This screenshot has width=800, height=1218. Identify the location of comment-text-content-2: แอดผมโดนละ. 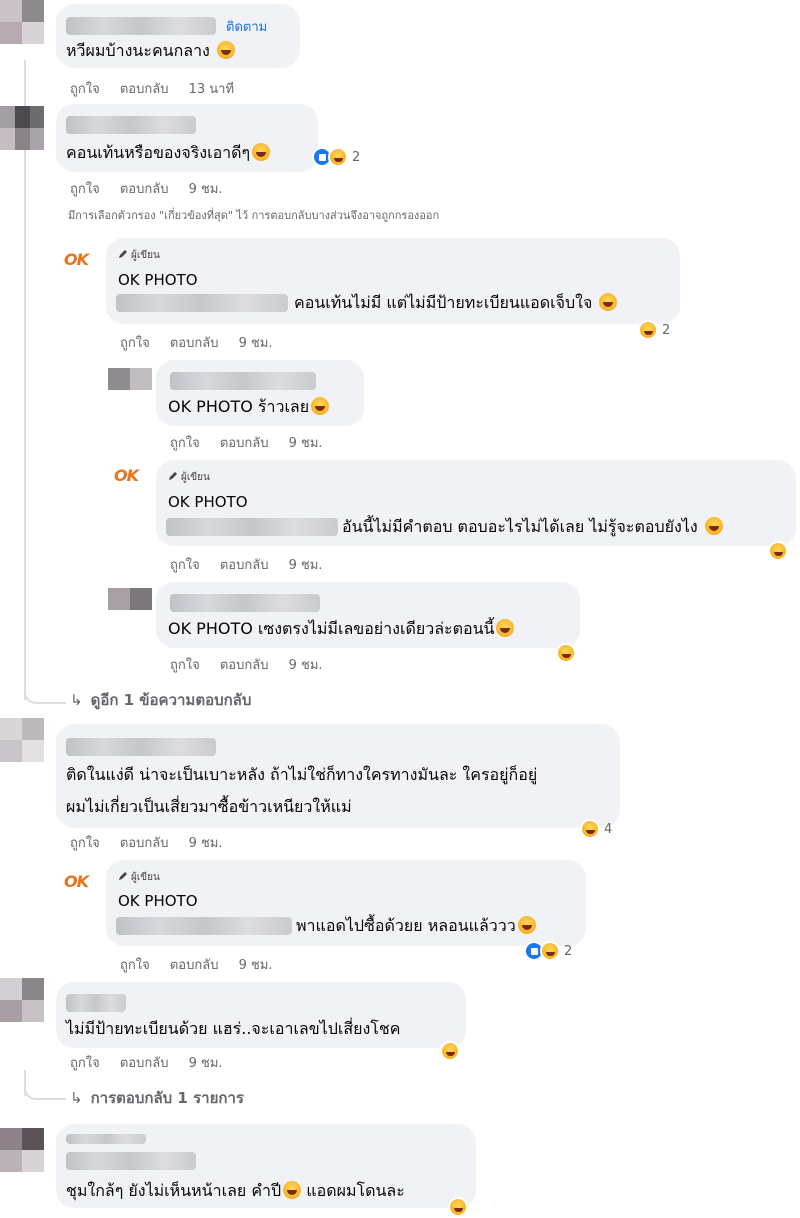
(355, 1190).